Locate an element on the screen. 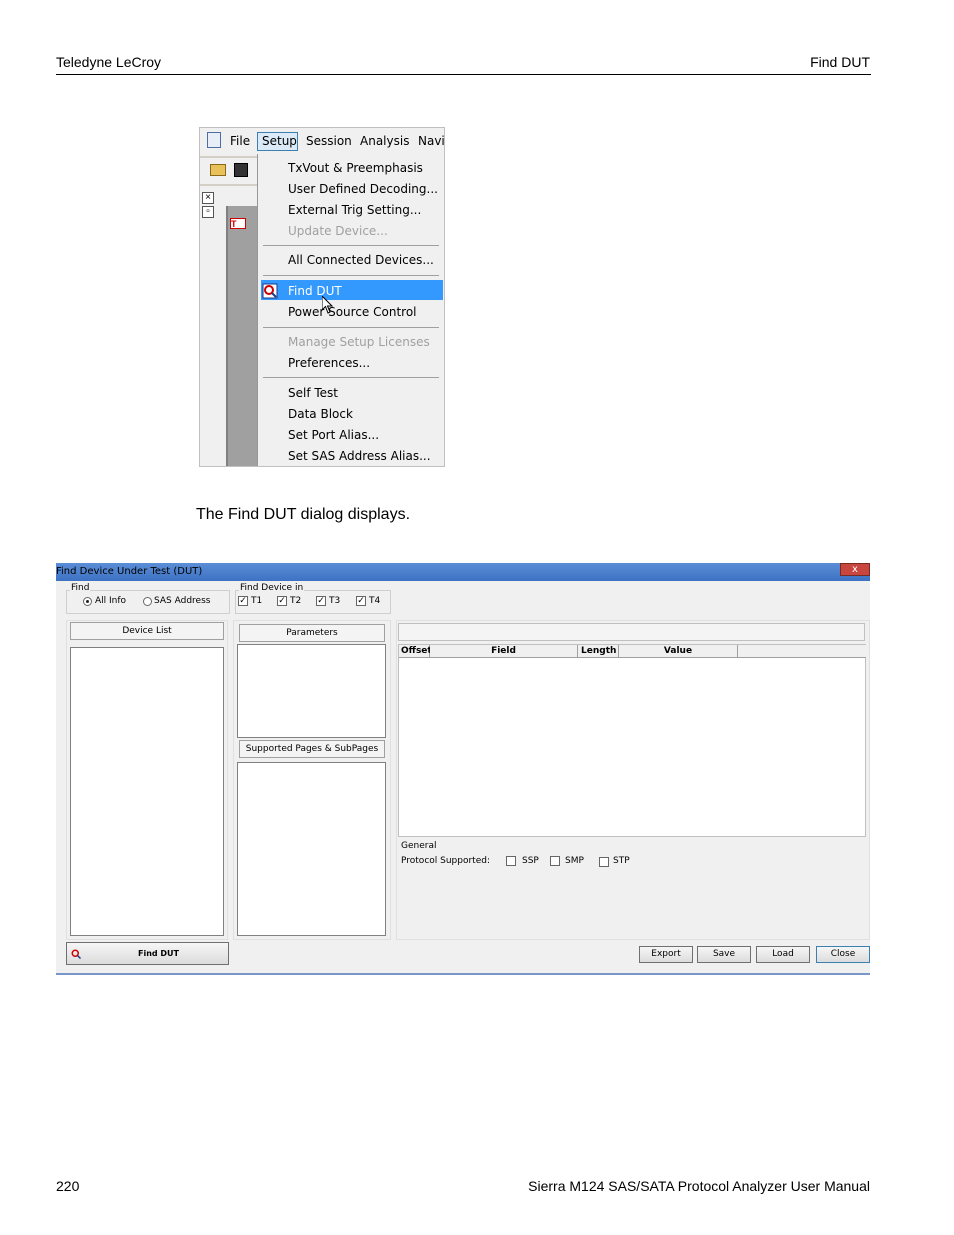 The height and width of the screenshot is (1235, 954). load-button: Load is located at coordinates (783, 954).